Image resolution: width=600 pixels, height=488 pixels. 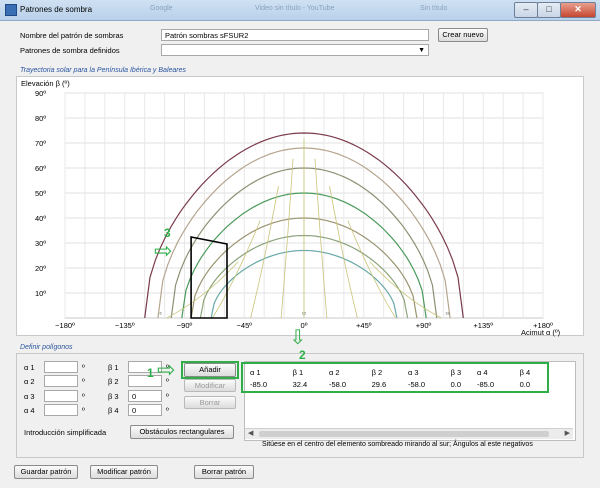 What do you see at coordinates (295, 50) in the screenshot?
I see `defined-patterns-select: ▼` at bounding box center [295, 50].